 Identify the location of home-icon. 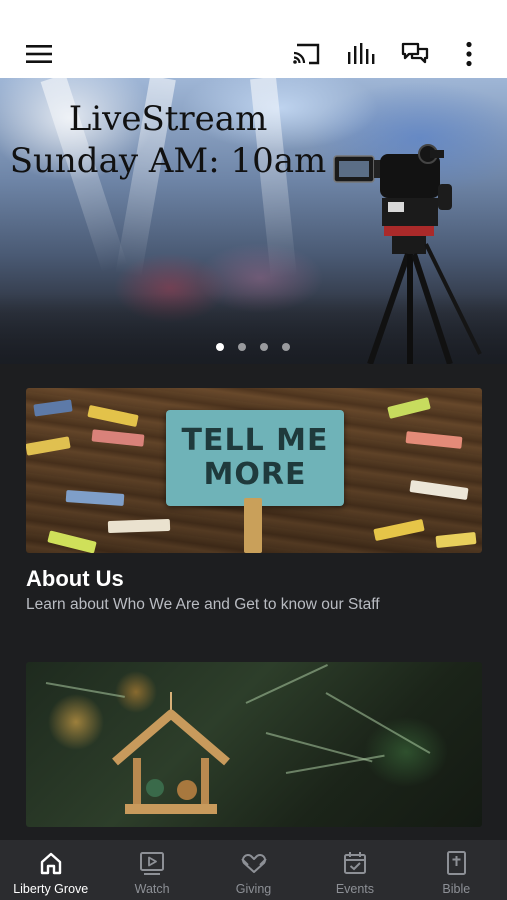
(50, 863).